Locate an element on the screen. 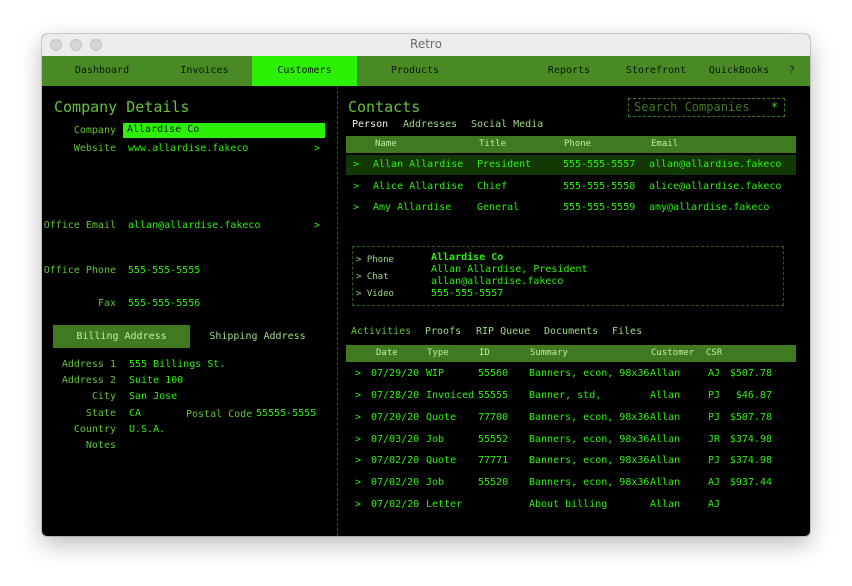 This screenshot has width=852, height=586. postal-code-value: 55555-5555 is located at coordinates (286, 413).